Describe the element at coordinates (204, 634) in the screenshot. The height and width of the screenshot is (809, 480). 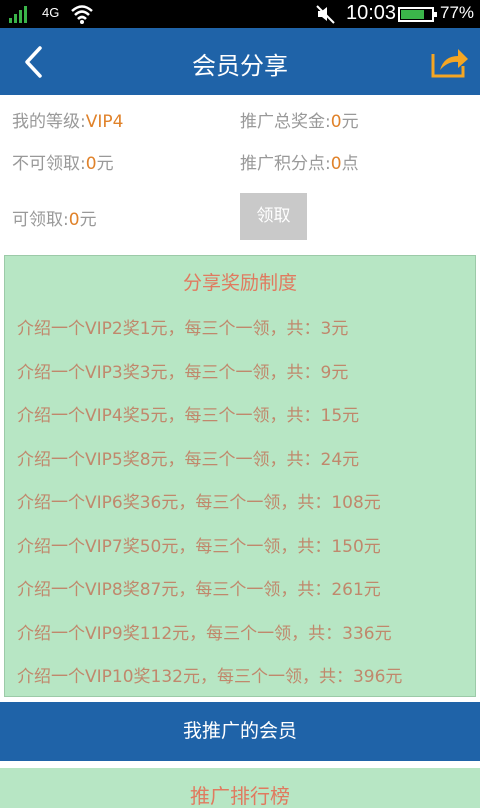
I see `rule-item: 介绍一个VIP9奖112元，每三个一领，共：336元` at that location.